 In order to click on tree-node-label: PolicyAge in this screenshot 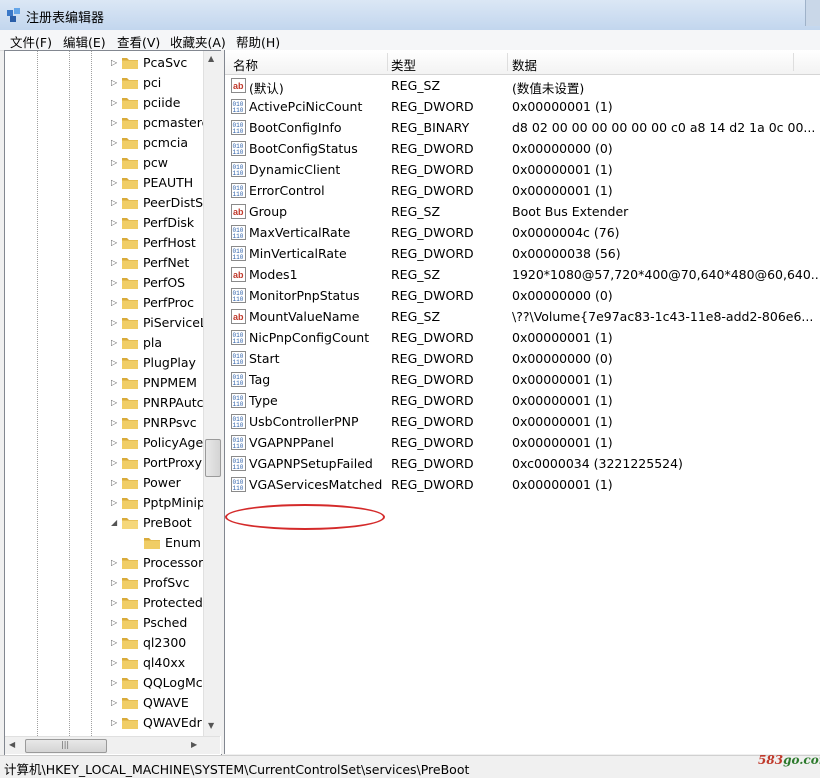, I will do `click(173, 442)`.